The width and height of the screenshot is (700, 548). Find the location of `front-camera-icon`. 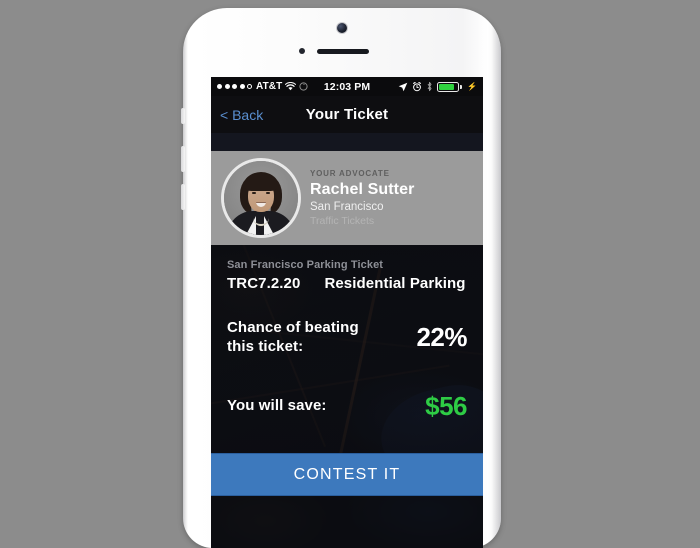

front-camera-icon is located at coordinates (342, 28).